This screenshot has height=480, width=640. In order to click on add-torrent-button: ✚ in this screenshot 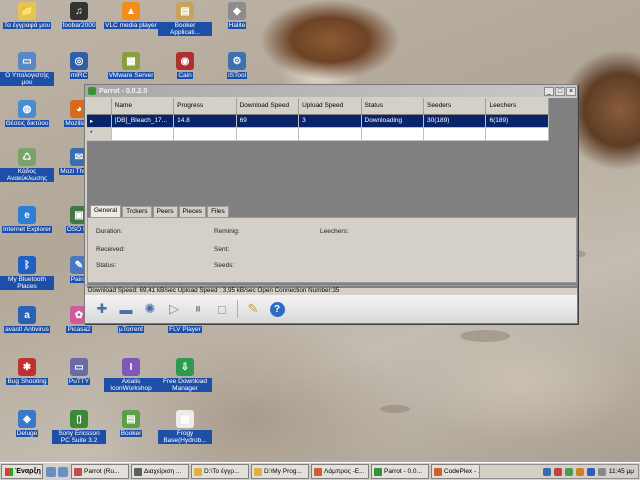, I will do `click(102, 309)`.